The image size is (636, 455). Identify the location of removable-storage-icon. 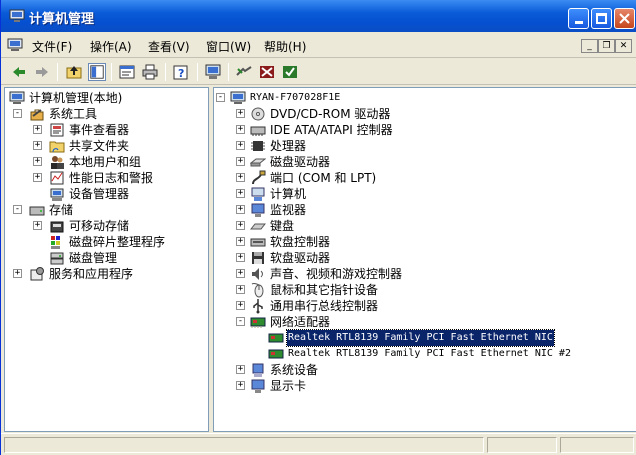
(57, 227).